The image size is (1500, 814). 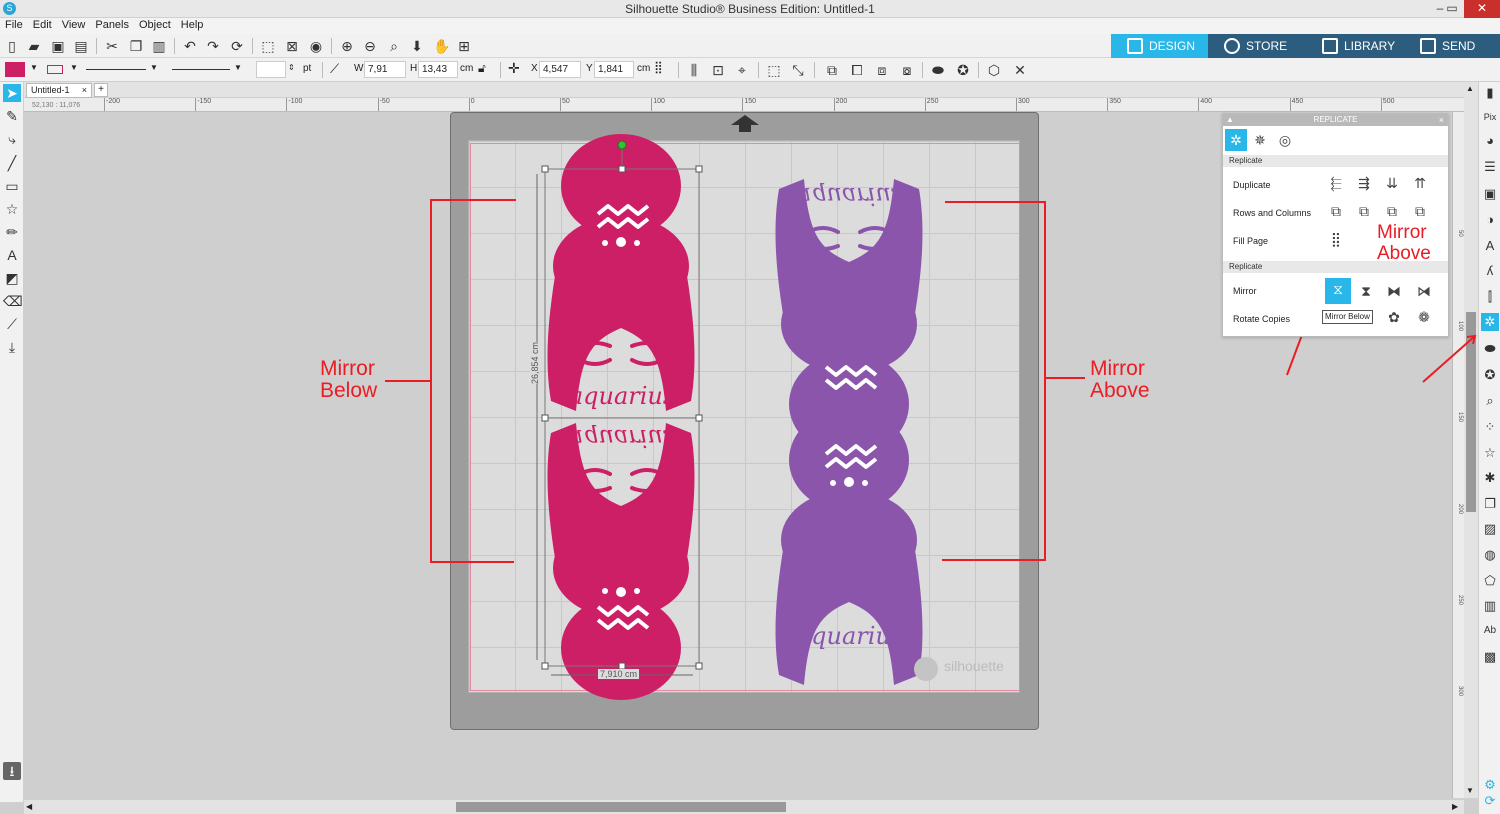 What do you see at coordinates (347, 368) in the screenshot?
I see `annotation-left-line1: Mirror` at bounding box center [347, 368].